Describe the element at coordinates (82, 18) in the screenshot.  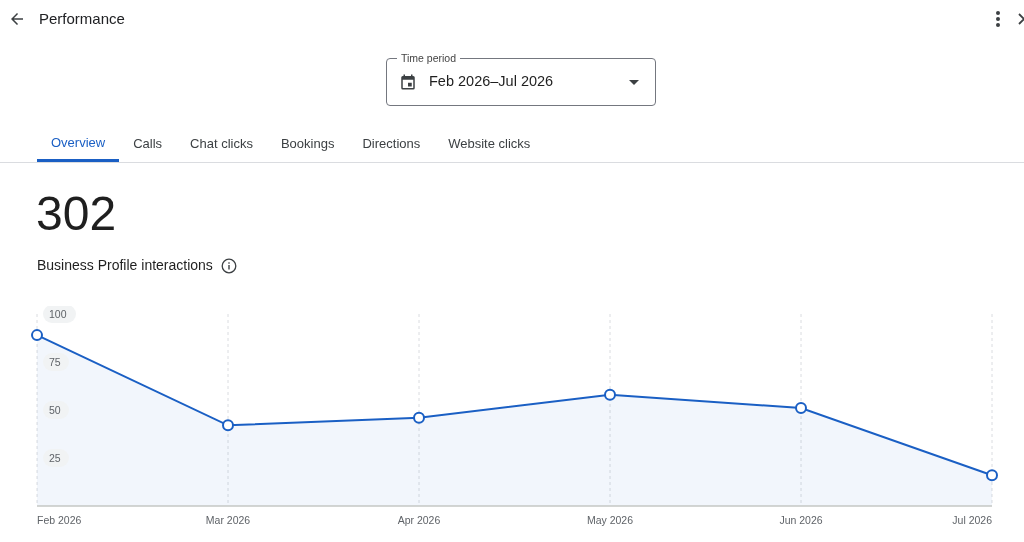
I see `page-title: Performance` at that location.